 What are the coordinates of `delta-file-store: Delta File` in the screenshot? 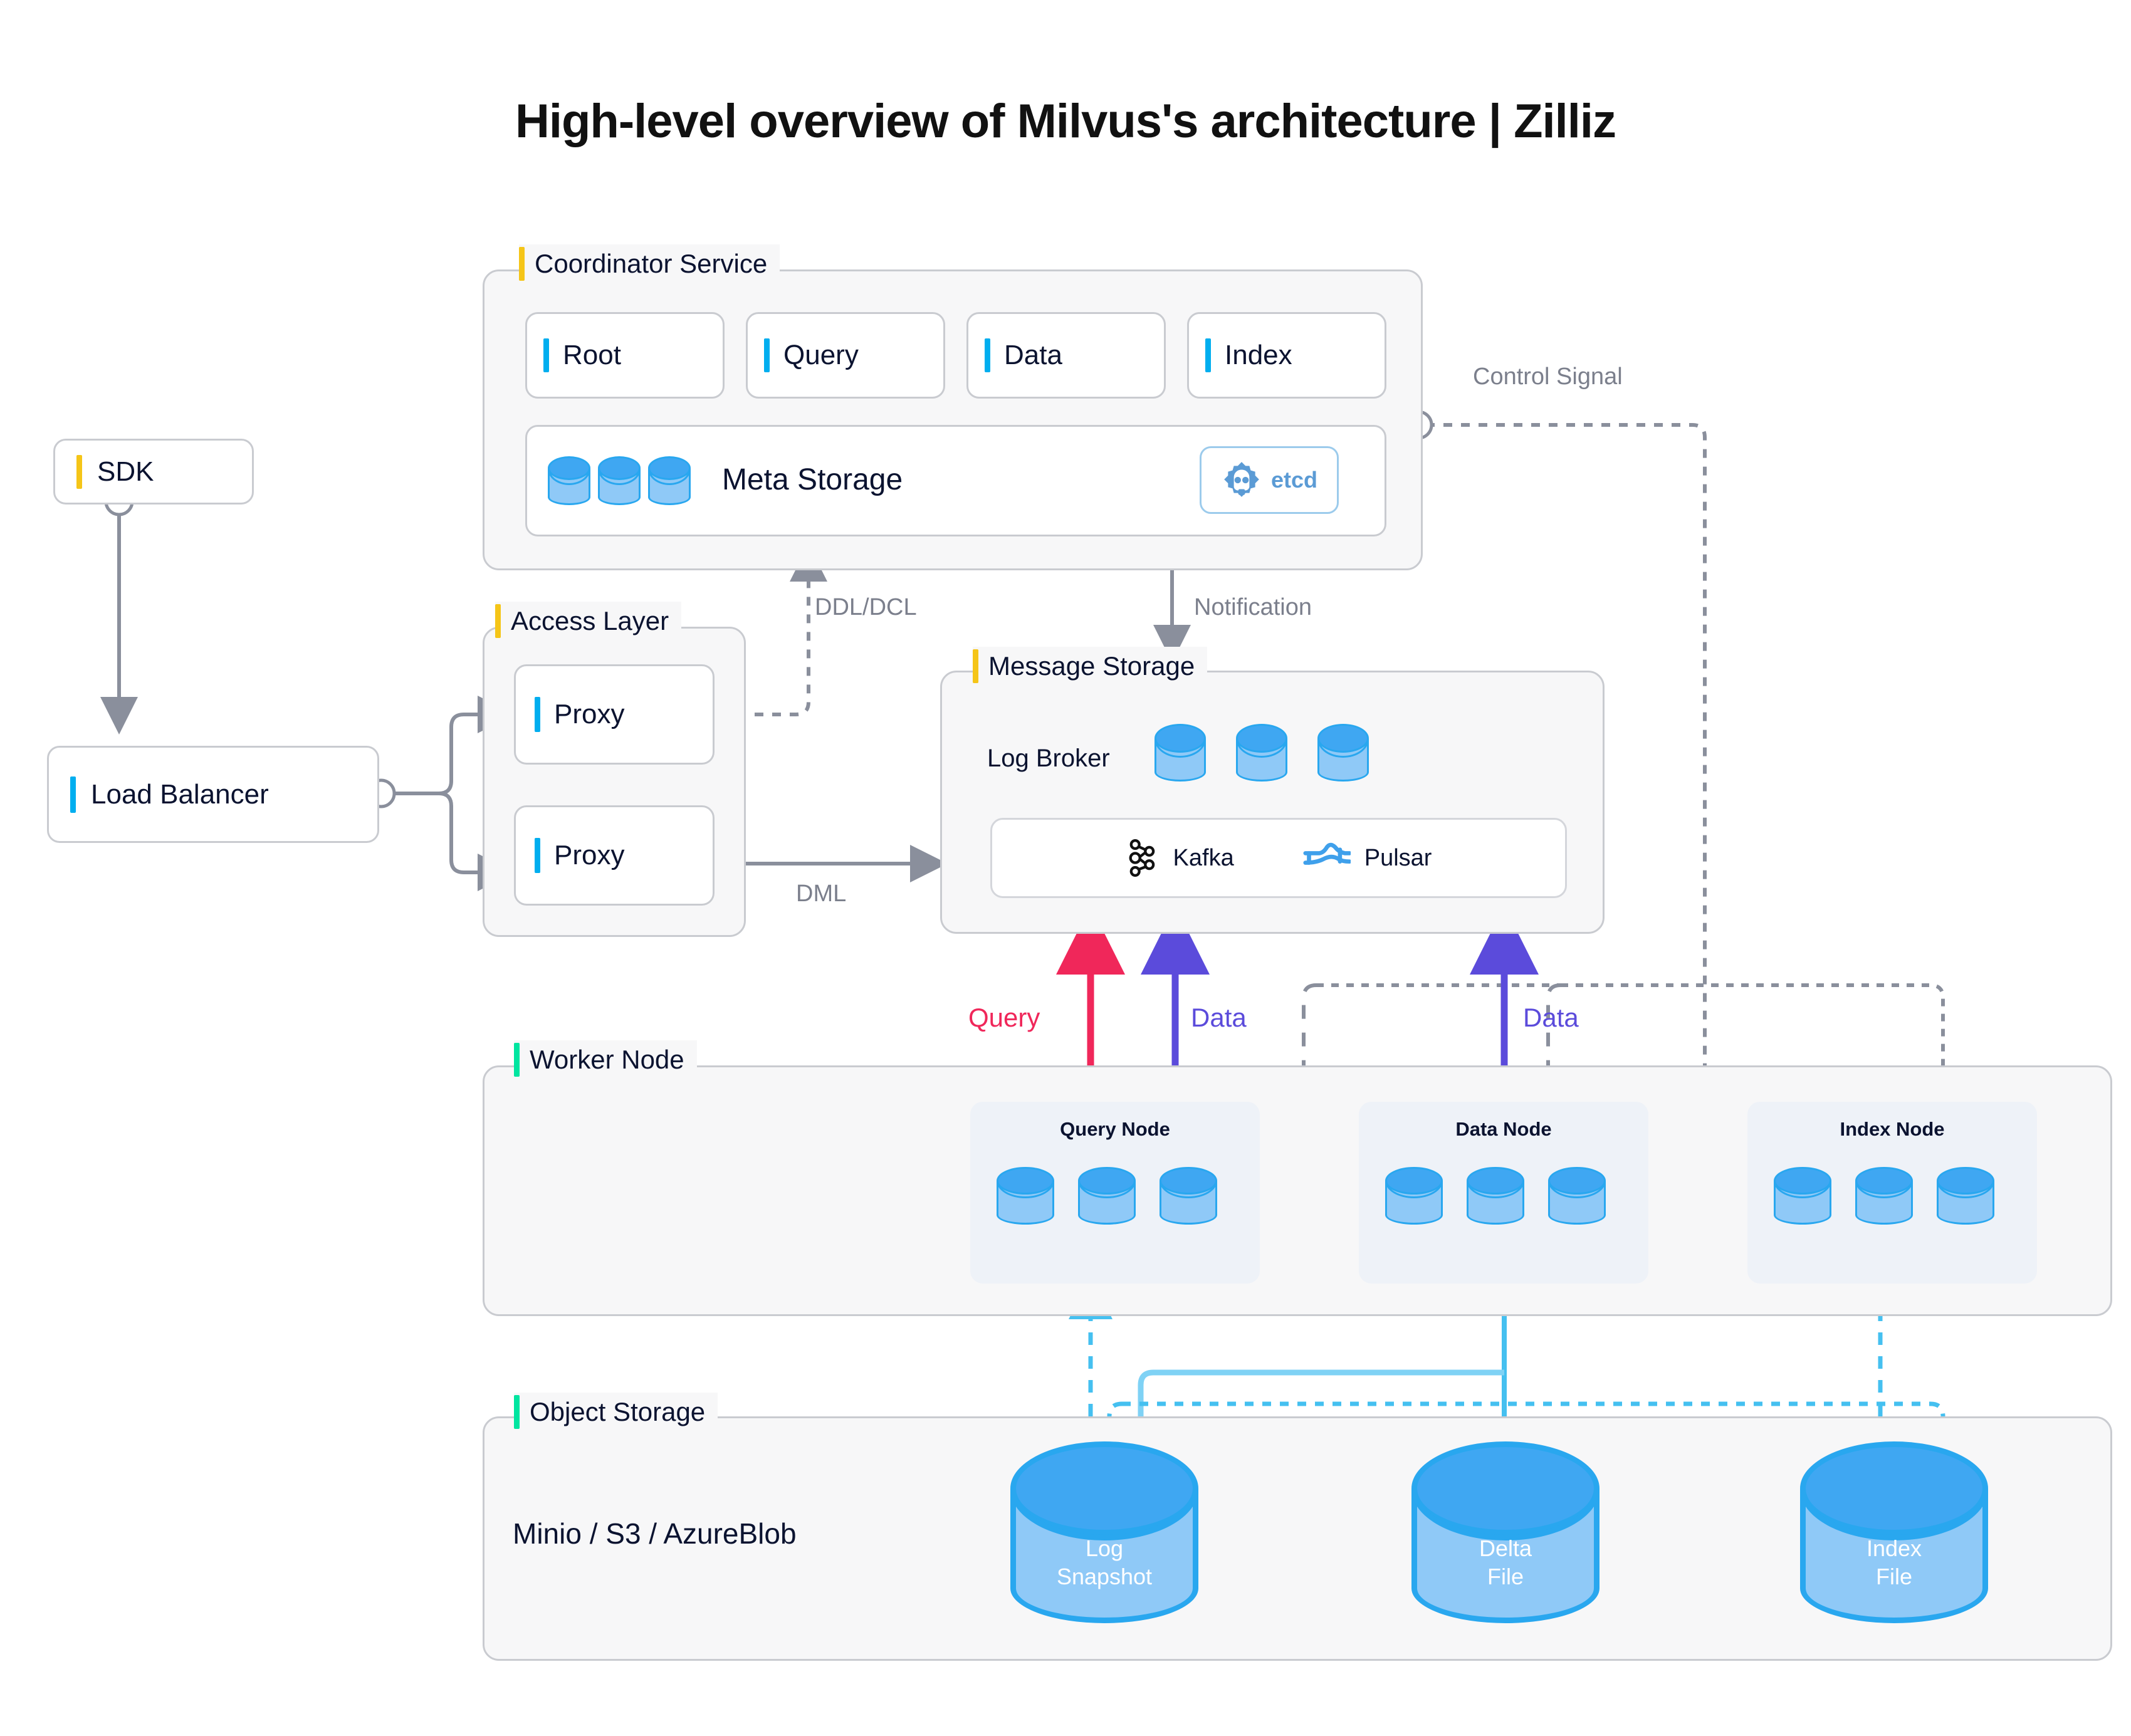 It's located at (1505, 1532).